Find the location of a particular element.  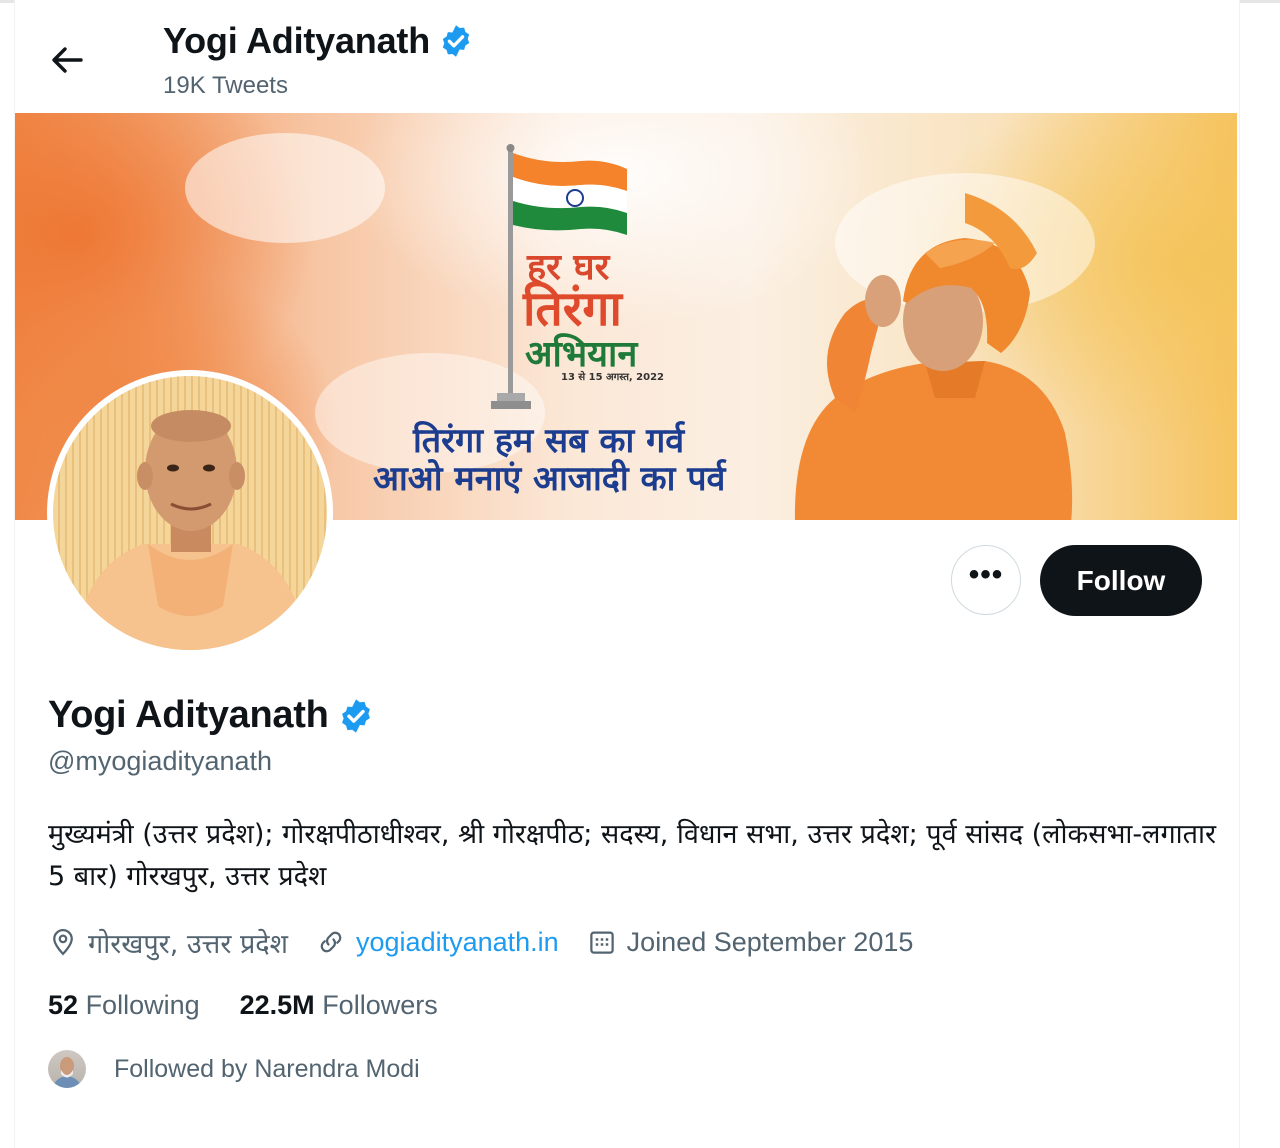

followers-stat: 22.5M Followers is located at coordinates (339, 1005).